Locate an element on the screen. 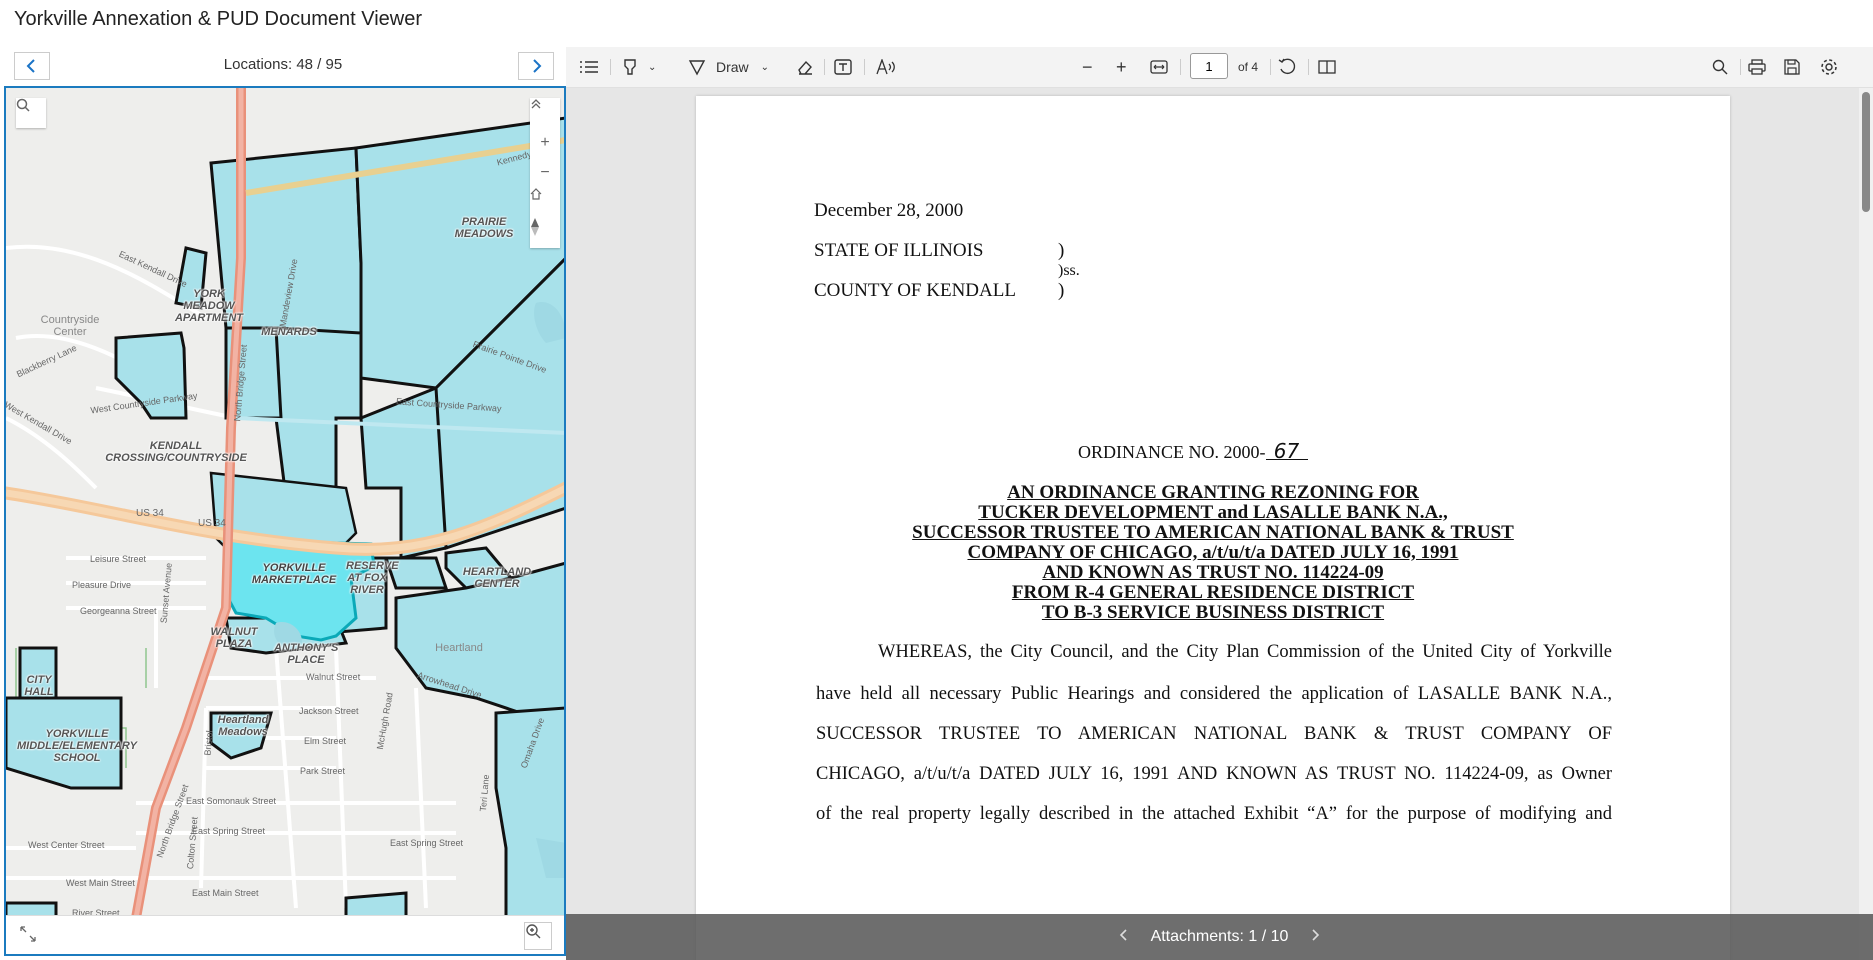 The image size is (1873, 960). eraser-icon is located at coordinates (805, 67).